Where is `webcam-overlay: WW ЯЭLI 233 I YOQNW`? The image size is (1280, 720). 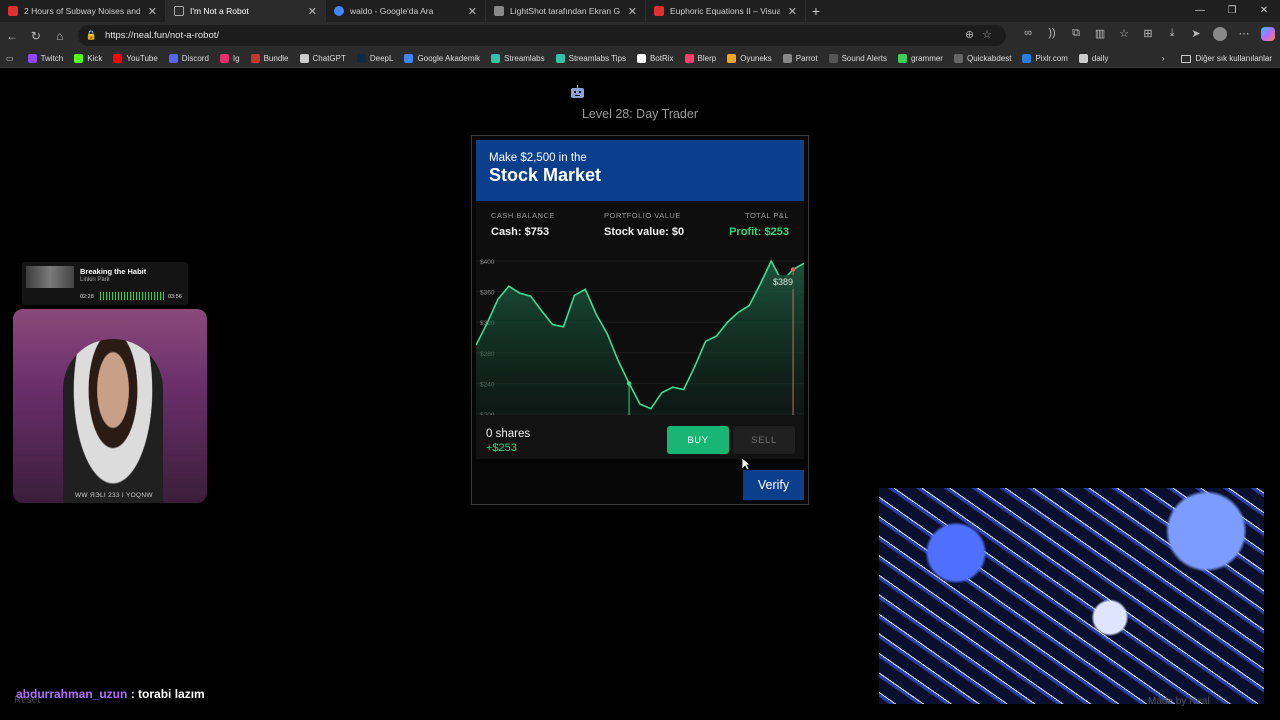
webcam-overlay: WW ЯЭLI 233 I YOQNW is located at coordinates (110, 406).